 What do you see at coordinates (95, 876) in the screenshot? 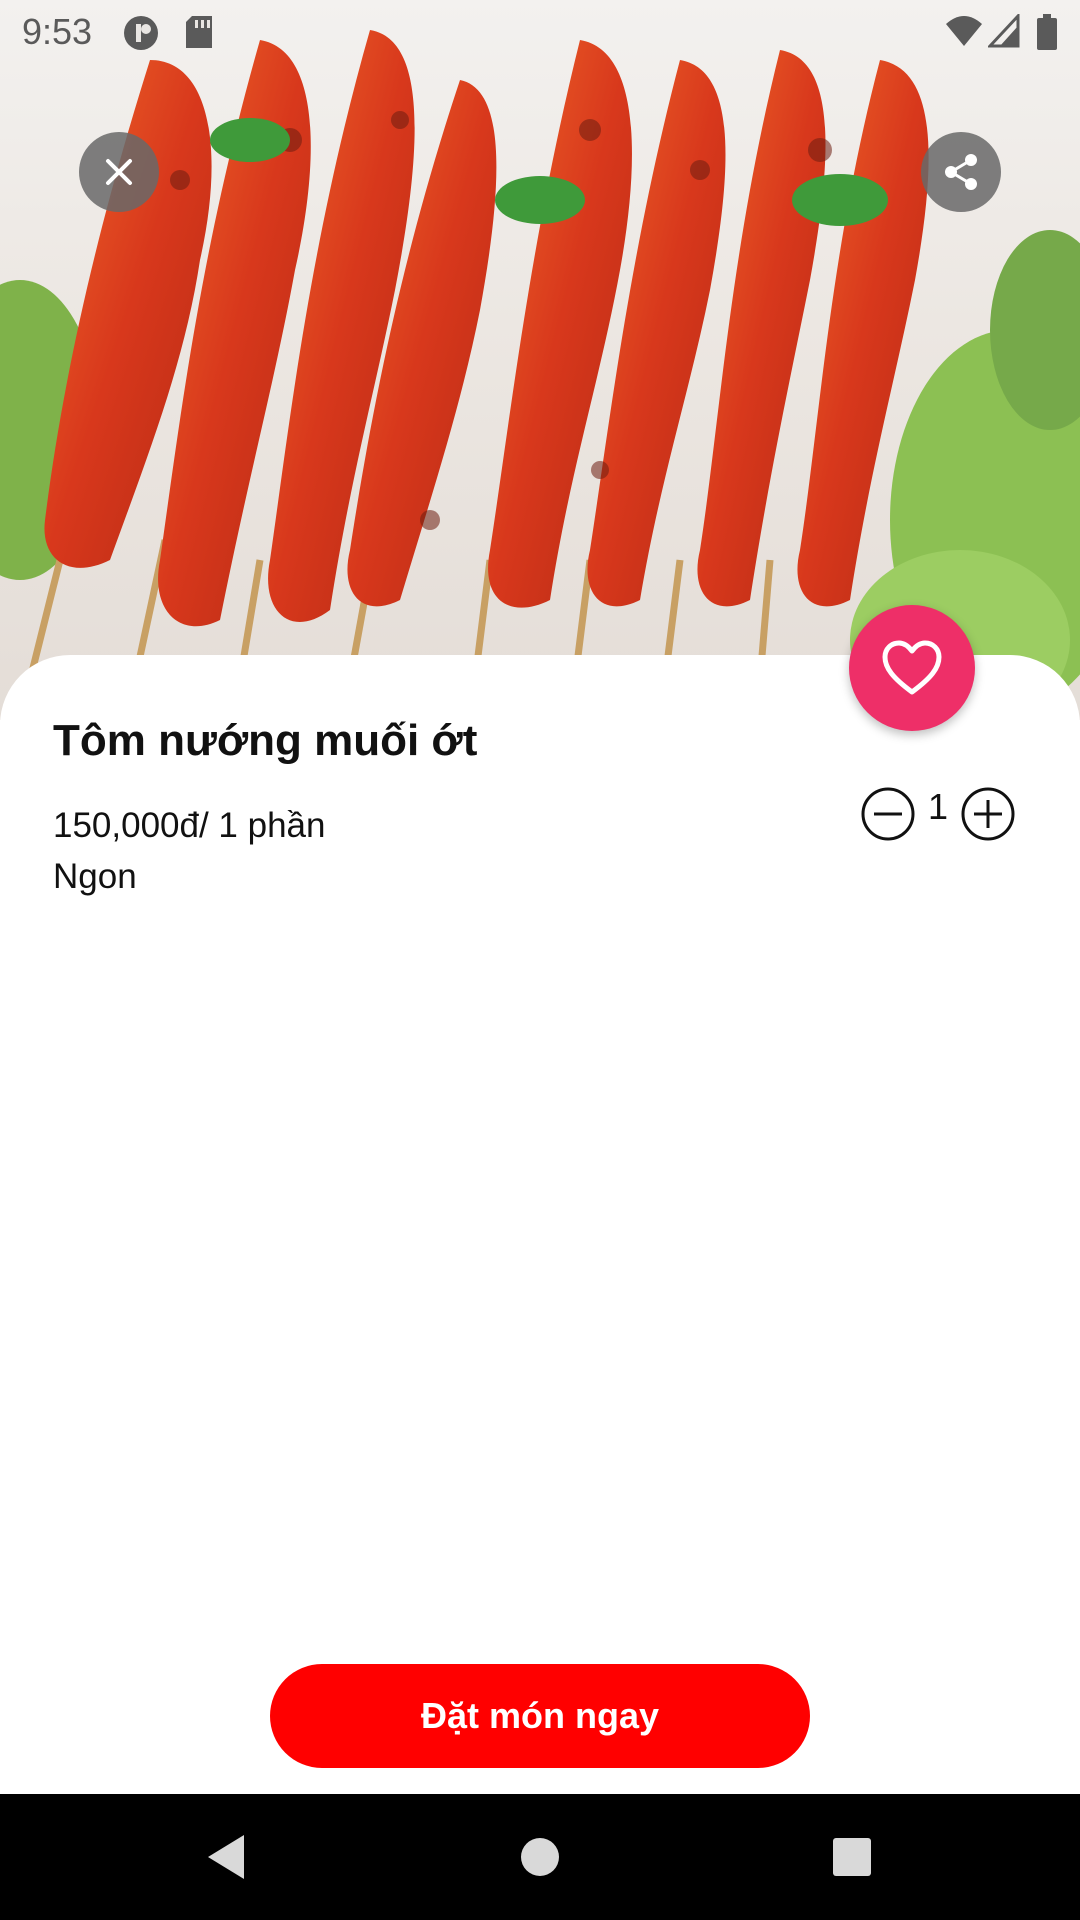
I see `product-description: Ngon` at bounding box center [95, 876].